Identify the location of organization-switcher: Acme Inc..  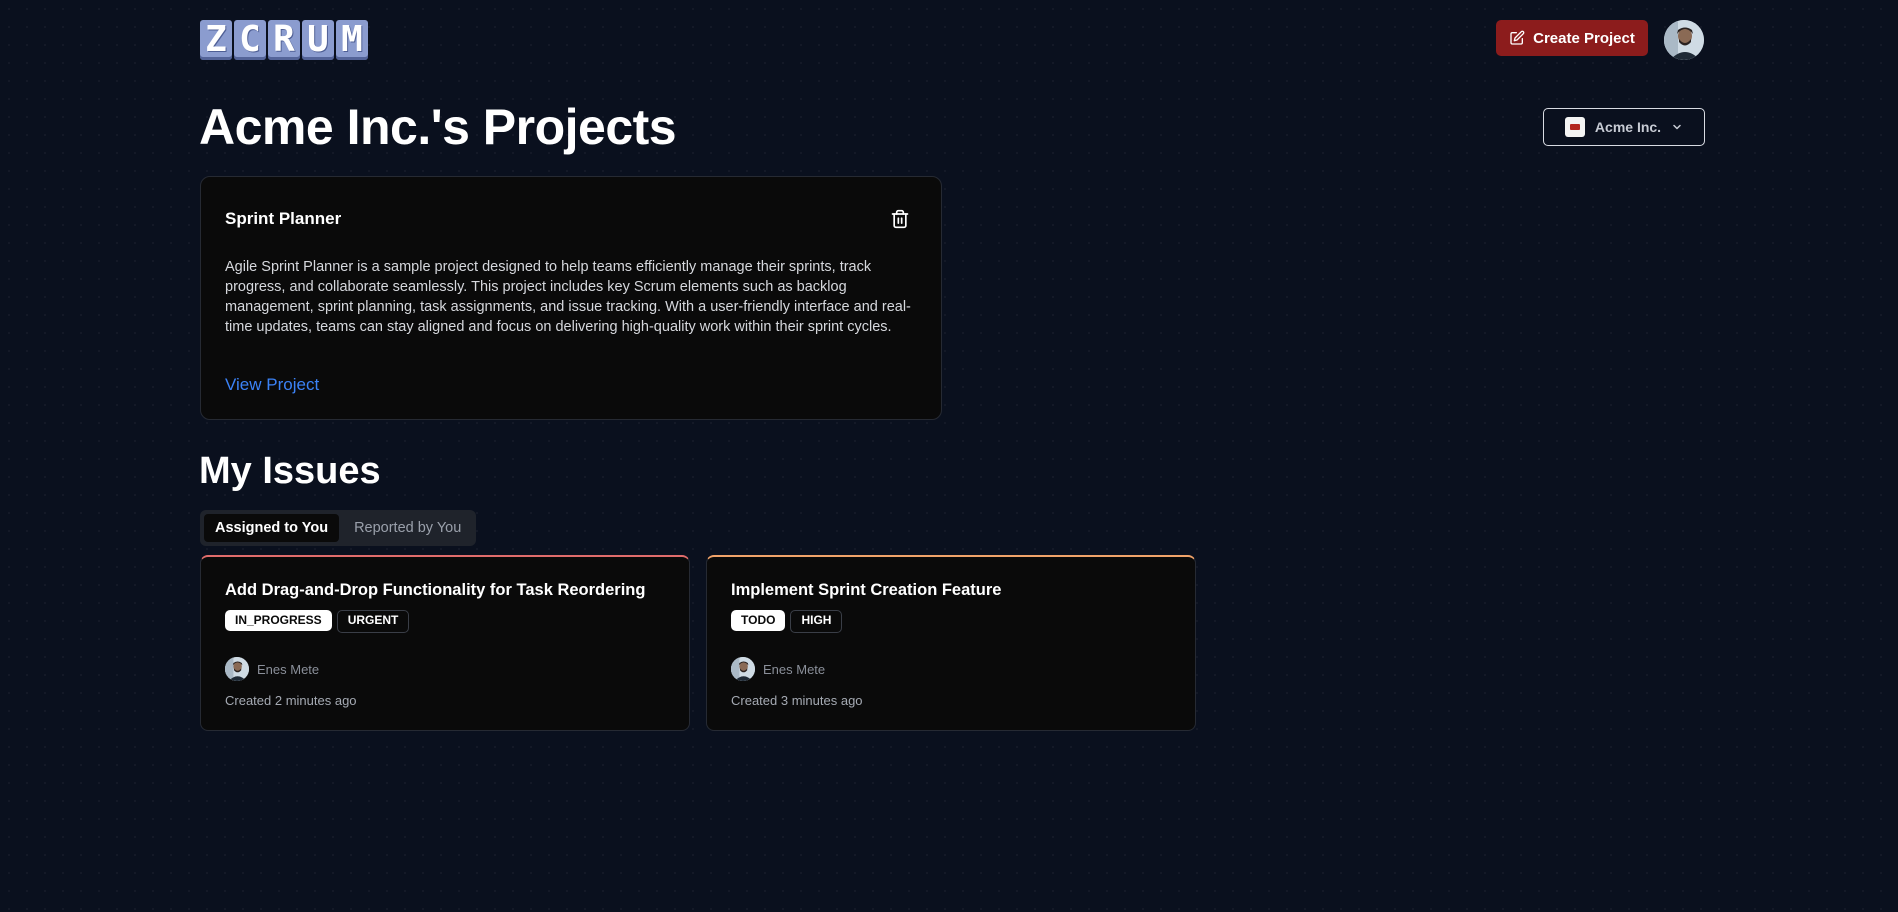
(1624, 127).